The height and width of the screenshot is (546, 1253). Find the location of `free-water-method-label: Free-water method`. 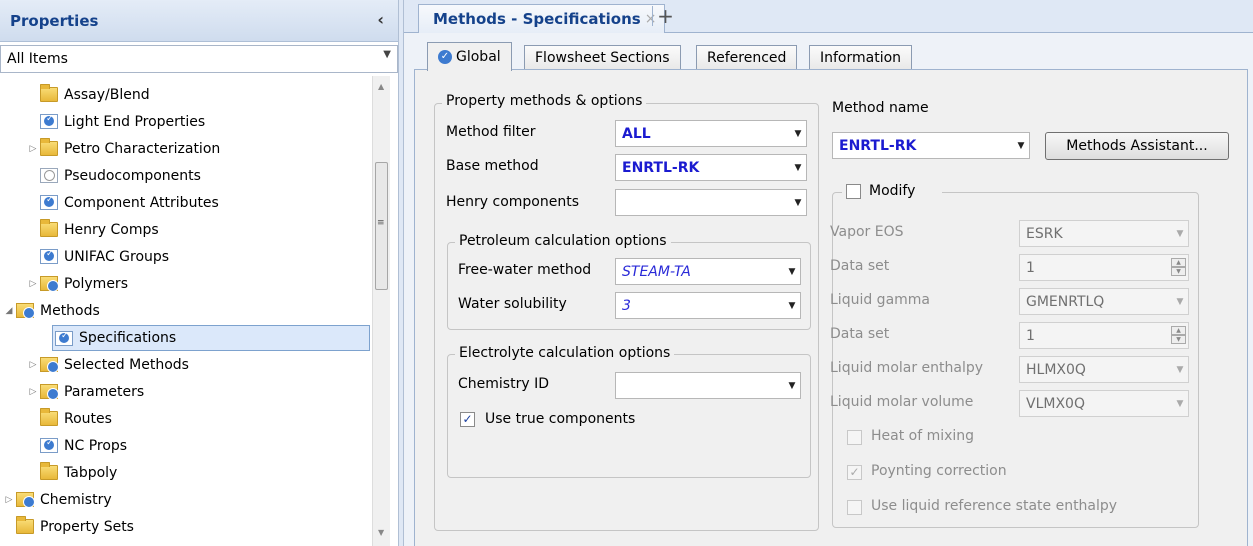

free-water-method-label: Free-water method is located at coordinates (525, 270).